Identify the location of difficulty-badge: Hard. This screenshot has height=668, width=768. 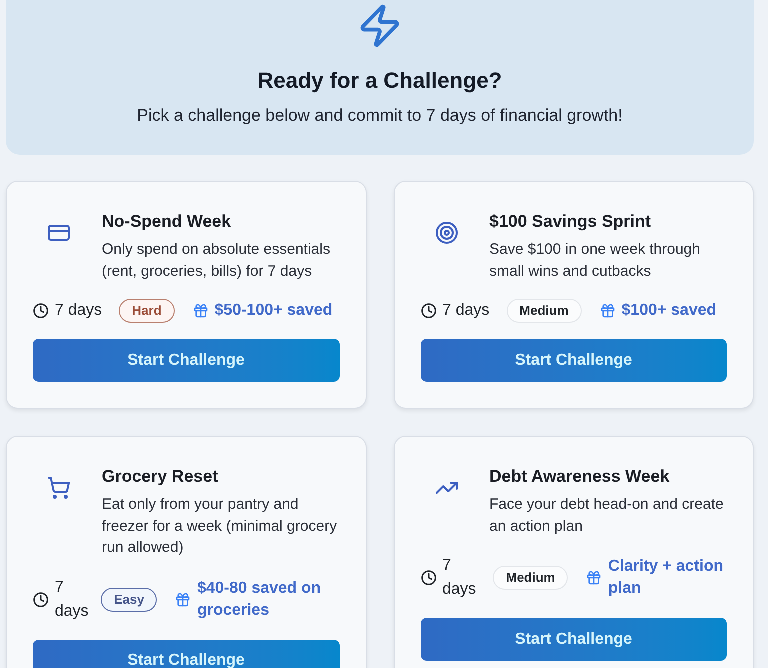
(147, 311).